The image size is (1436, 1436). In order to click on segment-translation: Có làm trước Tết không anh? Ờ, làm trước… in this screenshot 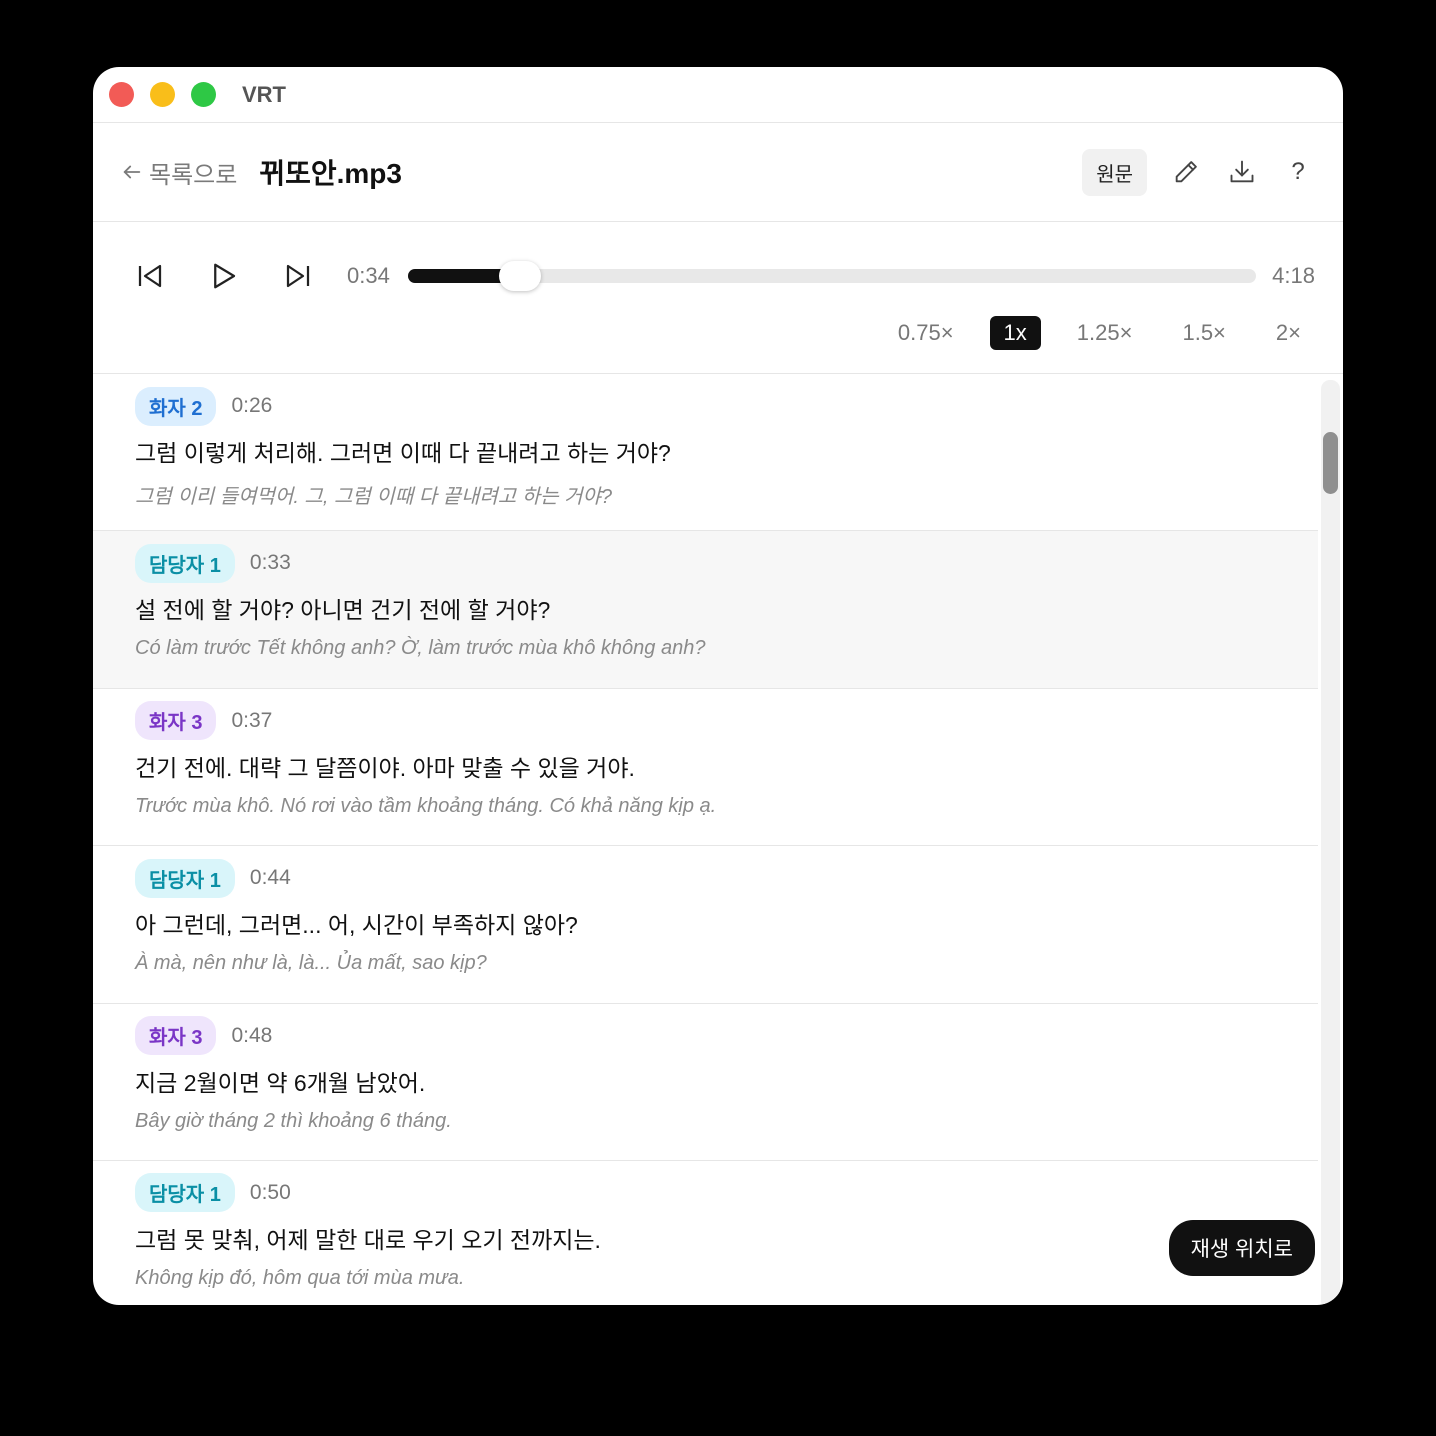, I will do `click(420, 648)`.